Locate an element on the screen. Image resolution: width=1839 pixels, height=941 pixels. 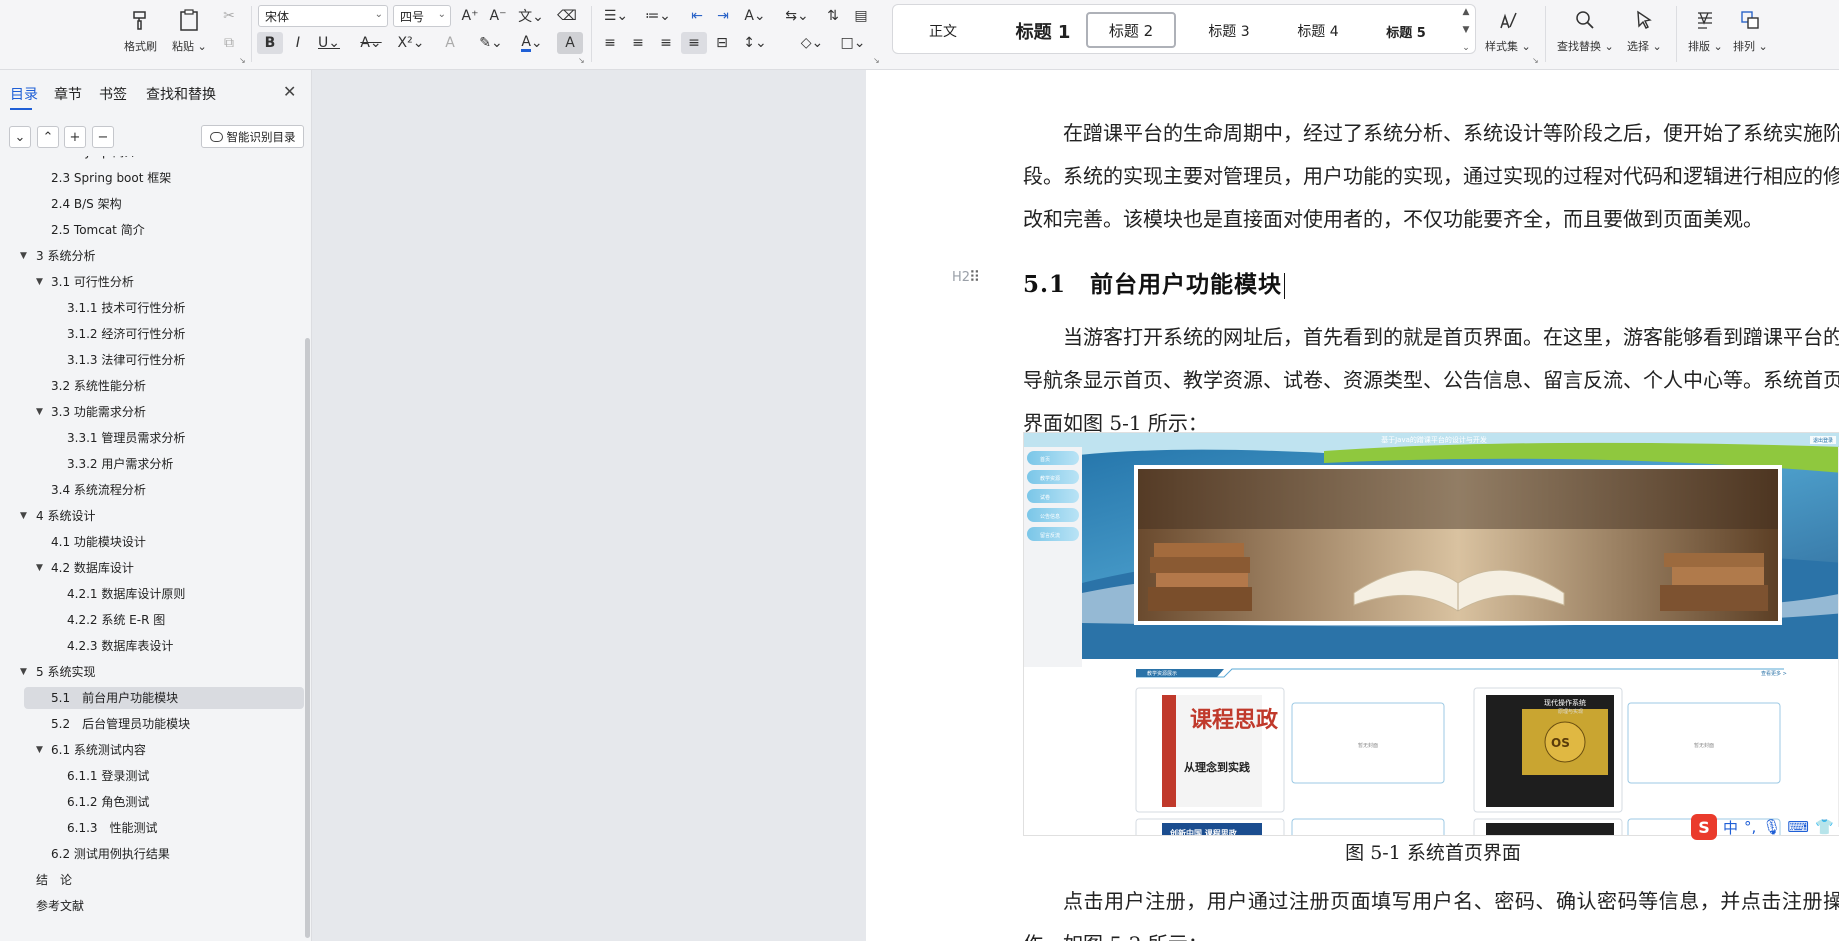
strikethrough-button: A⌄ is located at coordinates (371, 43).